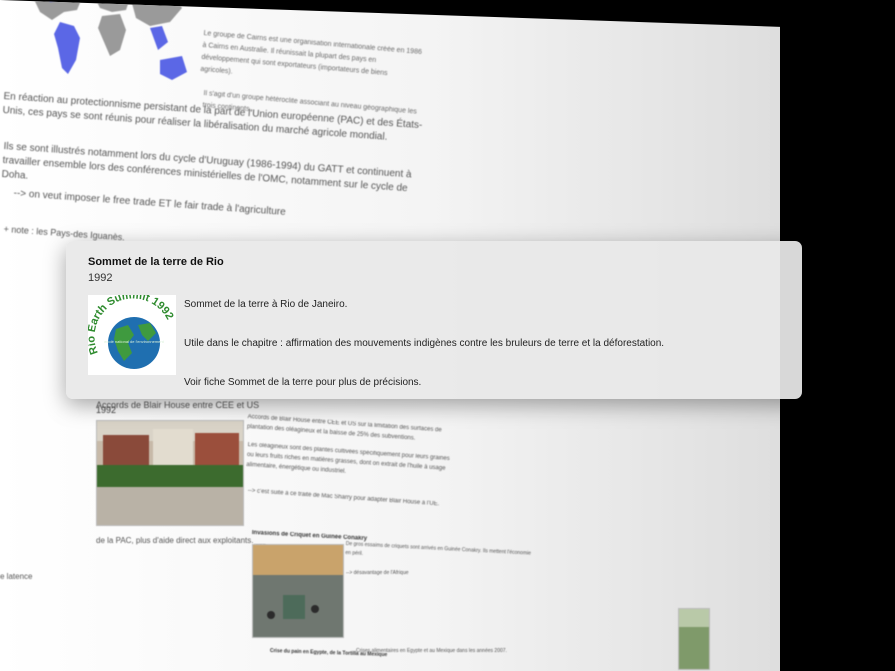 The image size is (895, 671). What do you see at coordinates (100, 278) in the screenshot?
I see `popup-year: 1992` at bounding box center [100, 278].